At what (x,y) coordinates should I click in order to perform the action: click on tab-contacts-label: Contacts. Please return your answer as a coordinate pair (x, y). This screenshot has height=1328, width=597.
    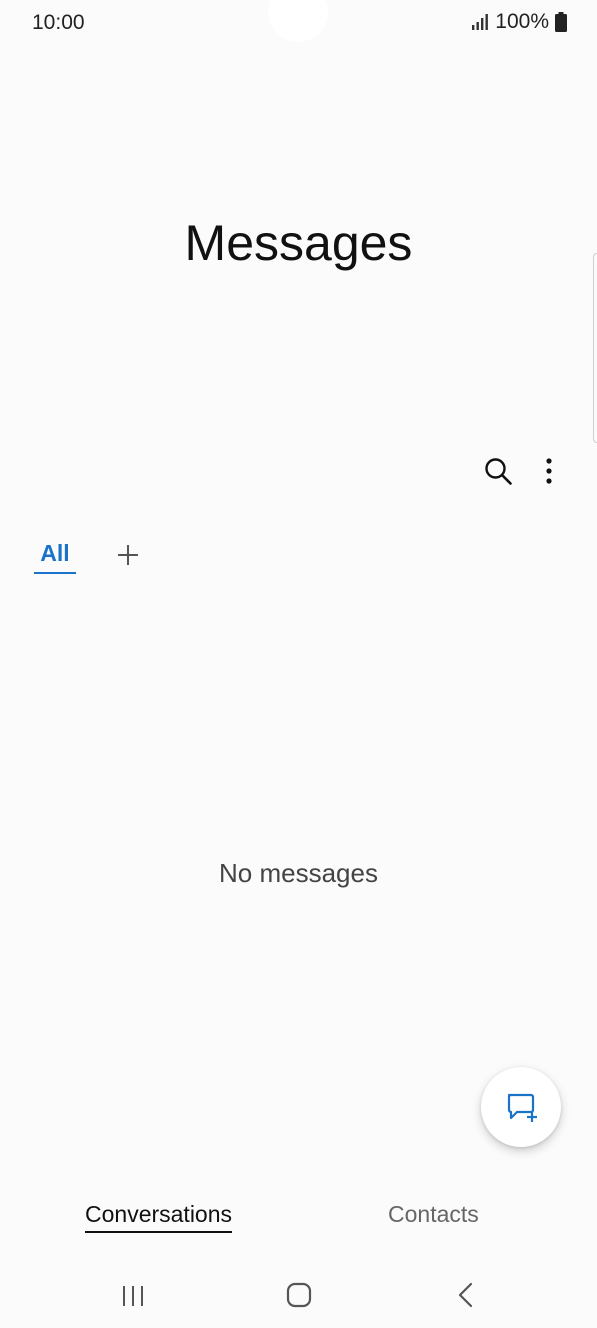
    Looking at the image, I should click on (433, 1214).